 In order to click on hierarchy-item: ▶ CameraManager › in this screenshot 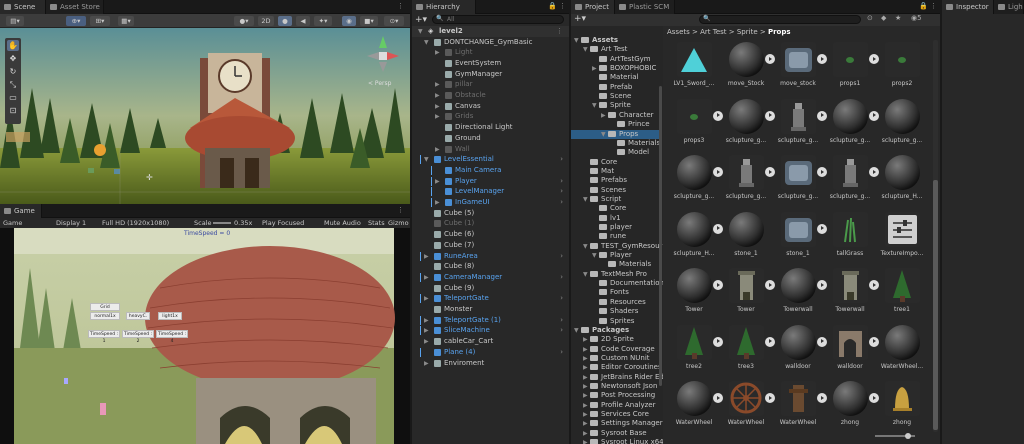, I will do `click(490, 277)`.